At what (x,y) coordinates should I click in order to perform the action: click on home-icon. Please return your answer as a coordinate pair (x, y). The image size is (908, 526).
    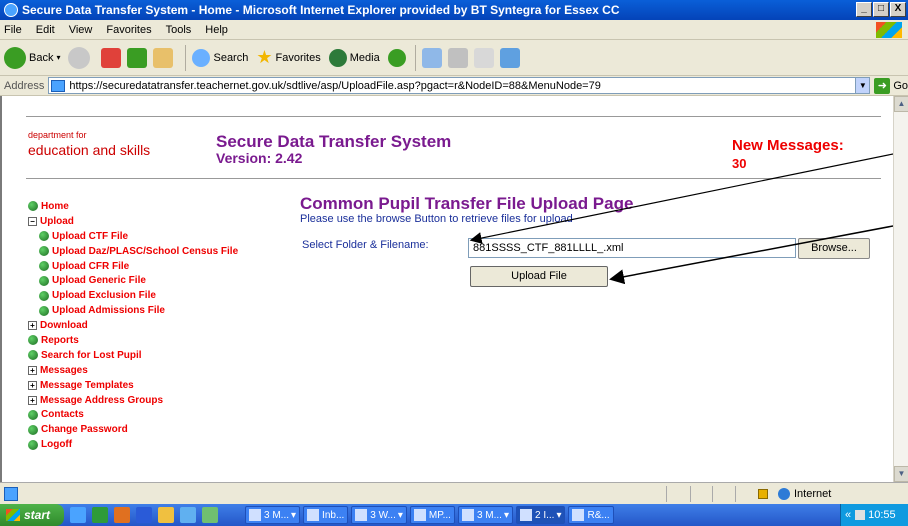
    Looking at the image, I should click on (163, 57).